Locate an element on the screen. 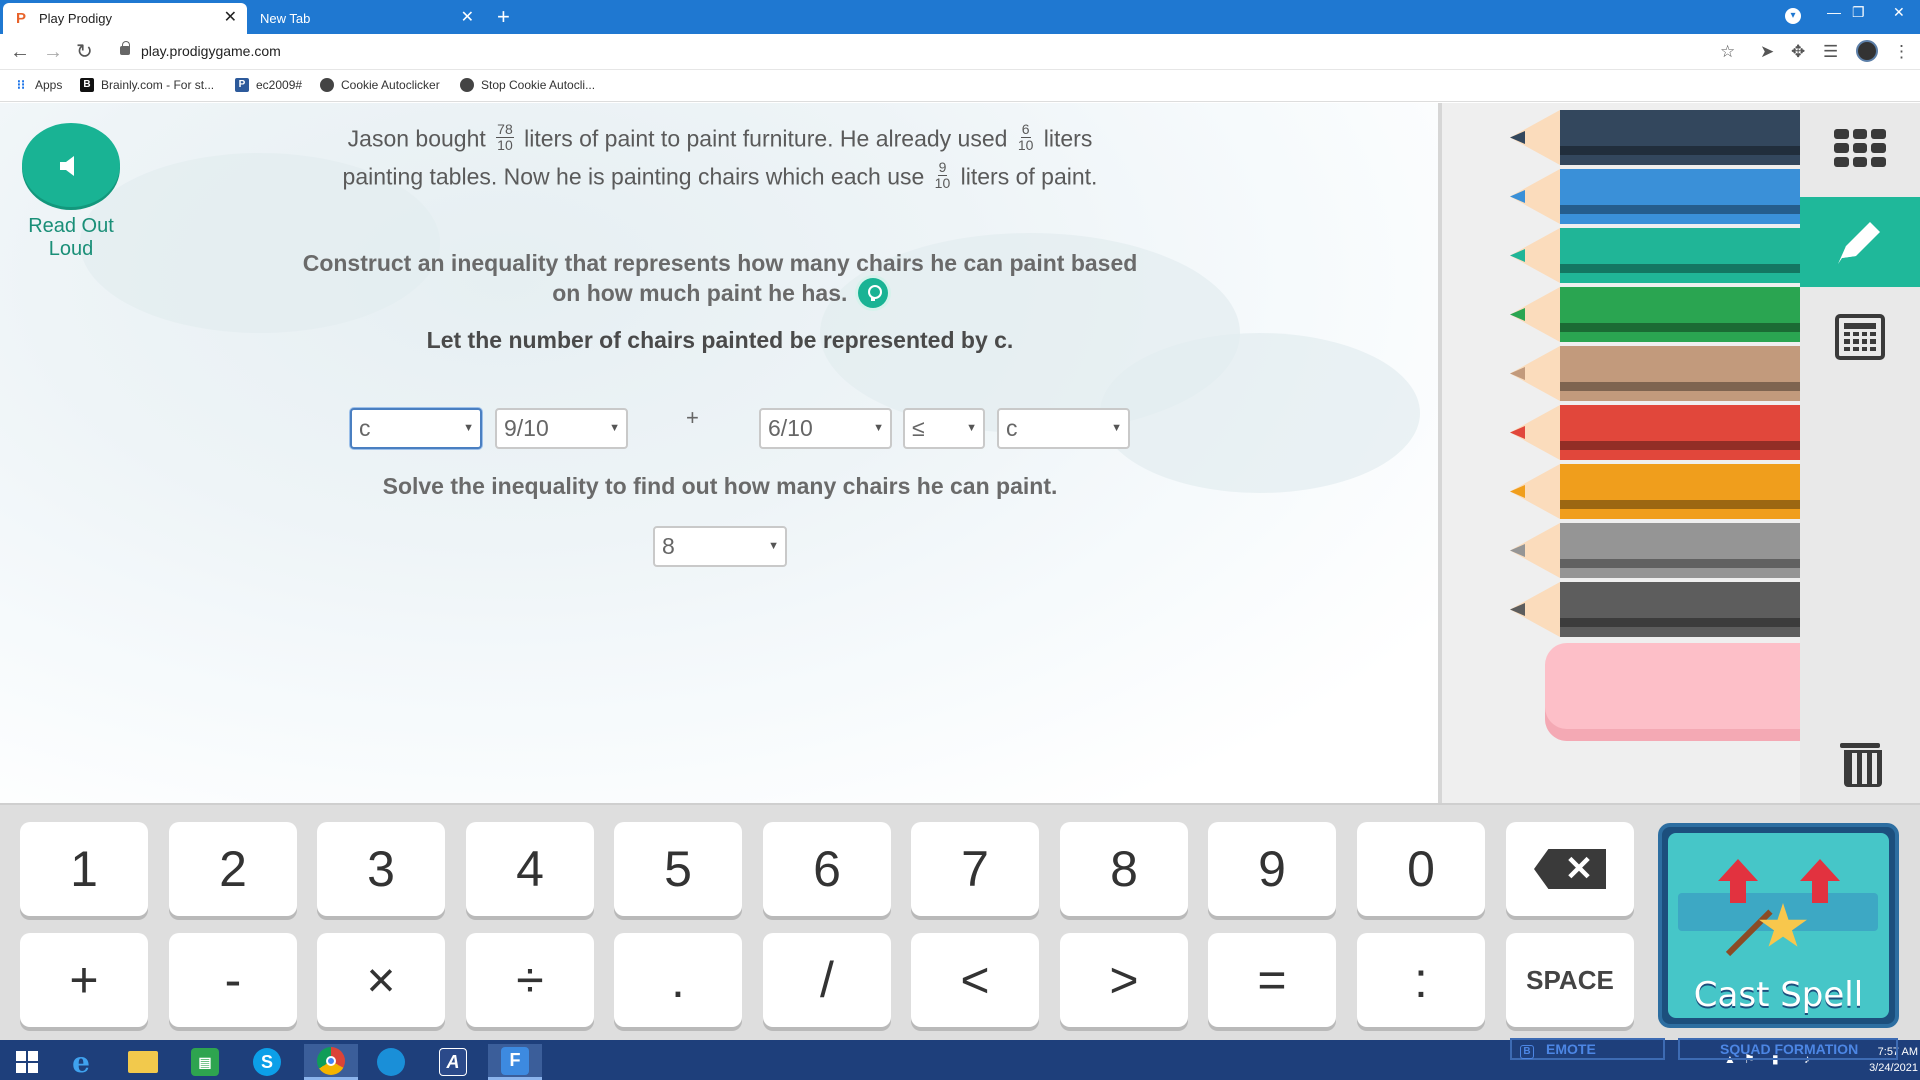 This screenshot has height=1080, width=1920. hint-lightbulb-icon is located at coordinates (872, 292).